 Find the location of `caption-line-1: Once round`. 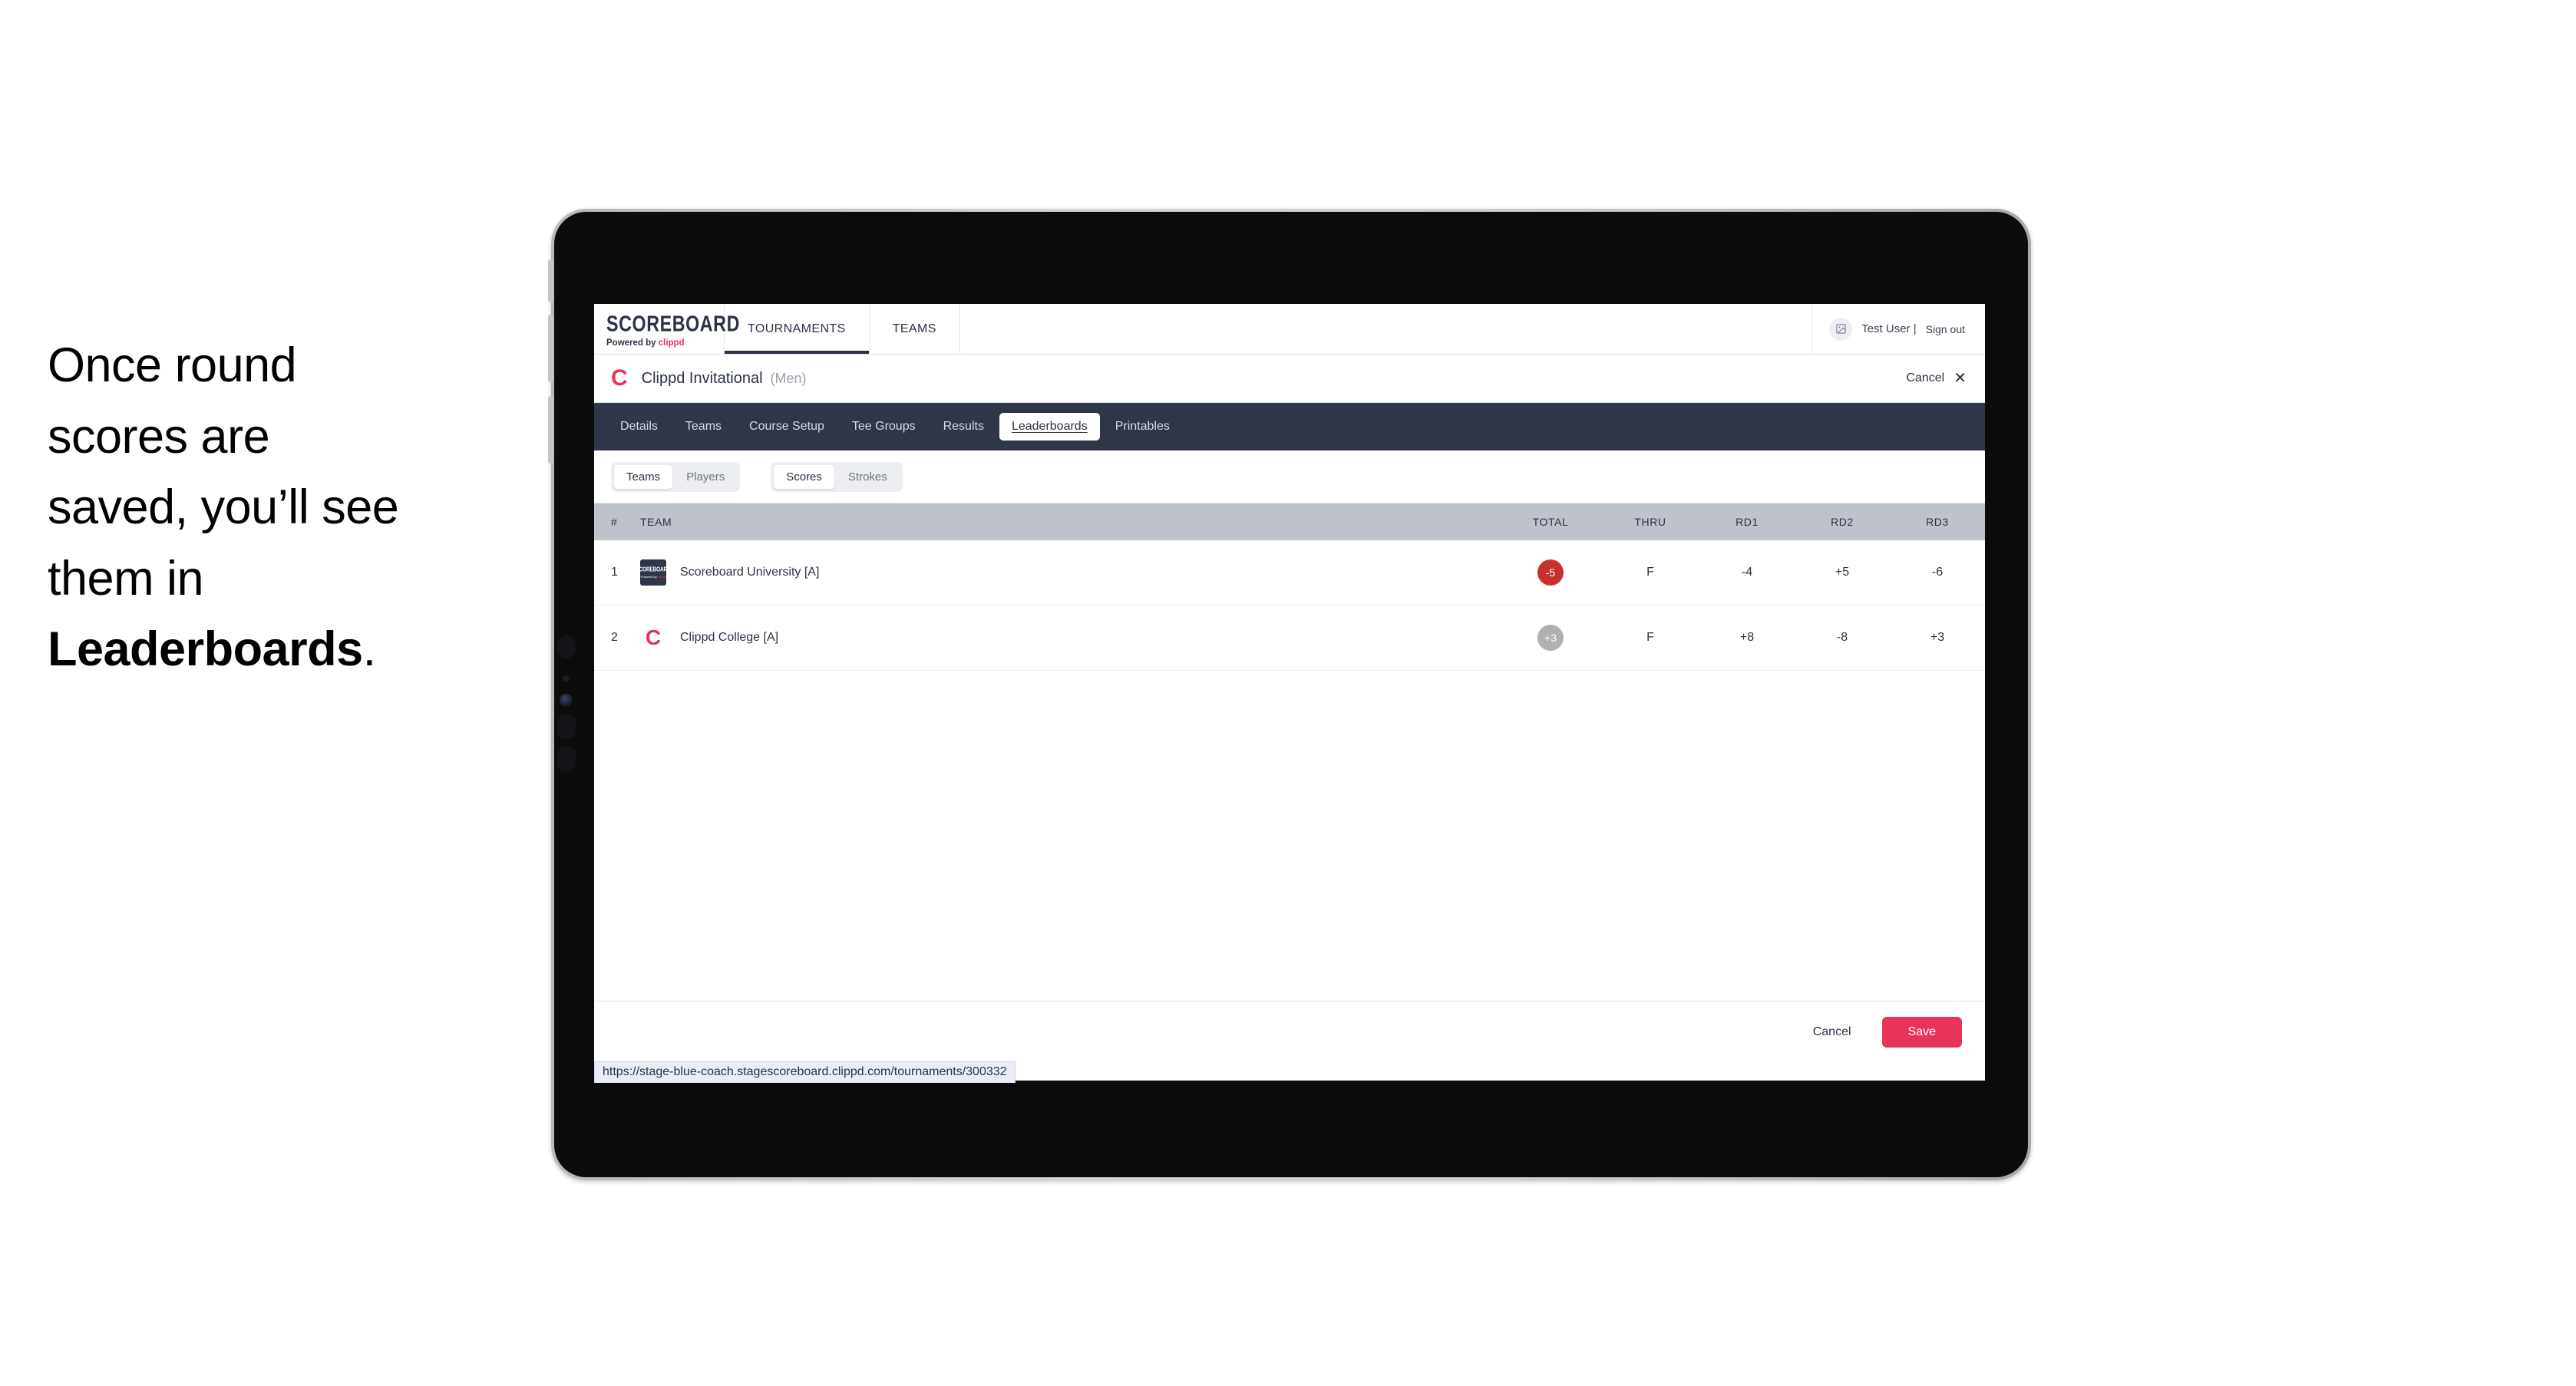

caption-line-1: Once round is located at coordinates (172, 365).